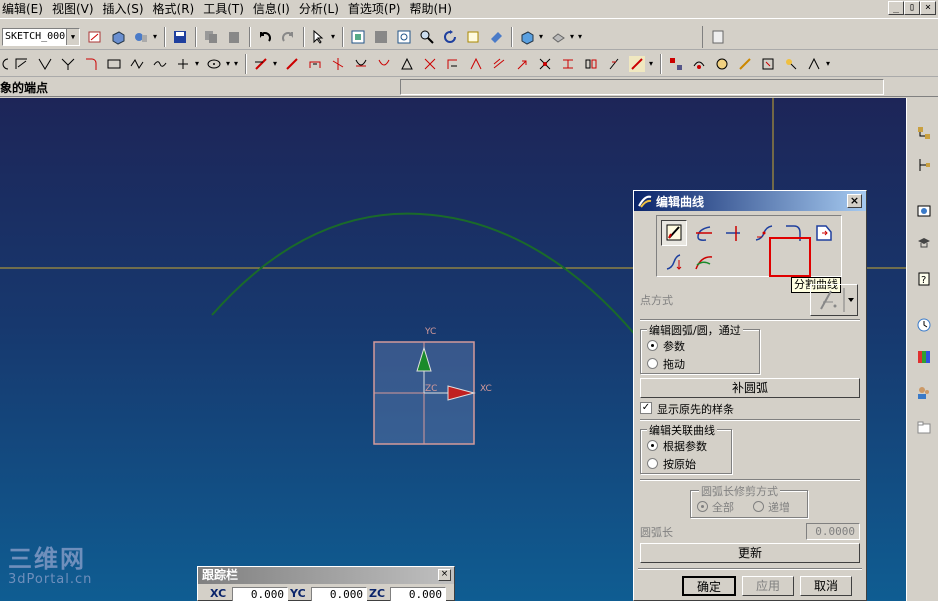 This screenshot has height=601, width=938. I want to click on zoom-region-icon, so click(404, 37).